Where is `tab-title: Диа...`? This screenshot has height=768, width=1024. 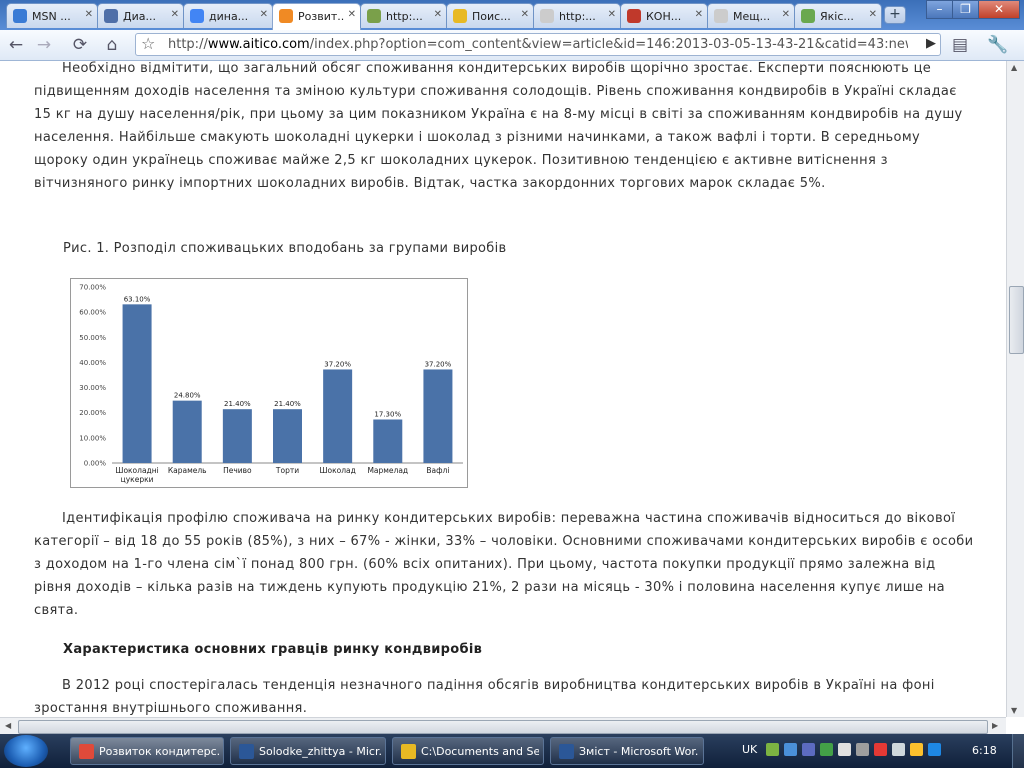 tab-title: Диа... is located at coordinates (139, 16).